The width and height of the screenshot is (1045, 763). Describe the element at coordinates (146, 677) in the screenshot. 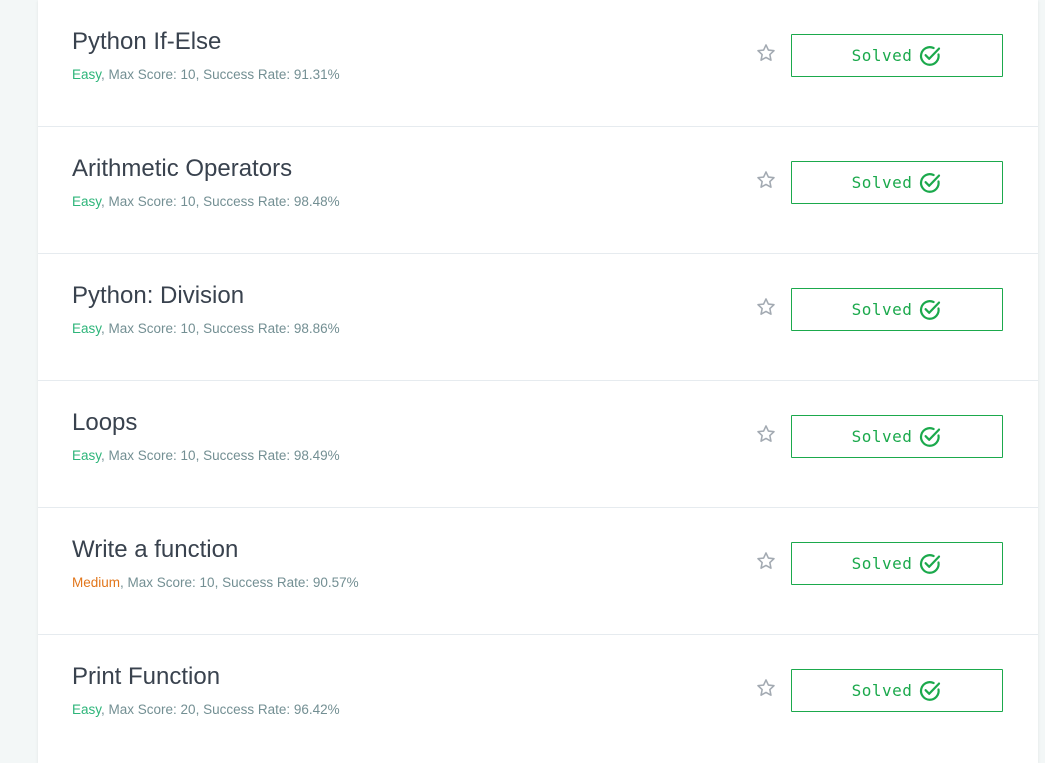

I see `challenge-title: Print Function` at that location.